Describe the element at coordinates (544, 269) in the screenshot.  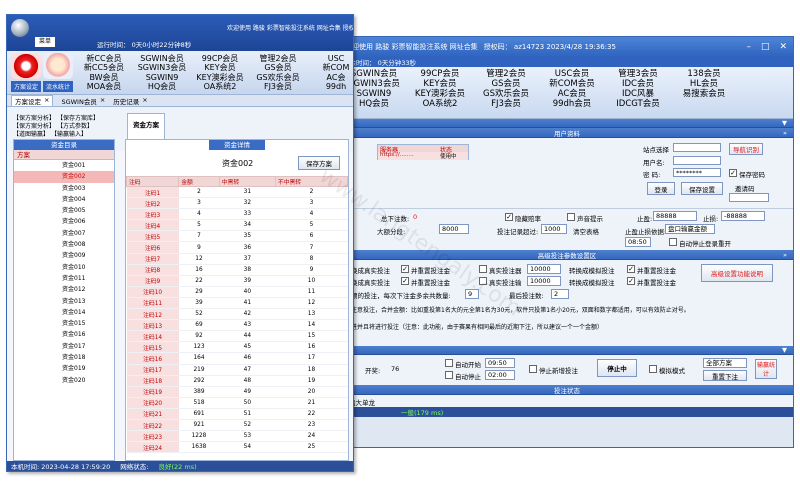
I see `adv-amount-input-1: 10000` at that location.